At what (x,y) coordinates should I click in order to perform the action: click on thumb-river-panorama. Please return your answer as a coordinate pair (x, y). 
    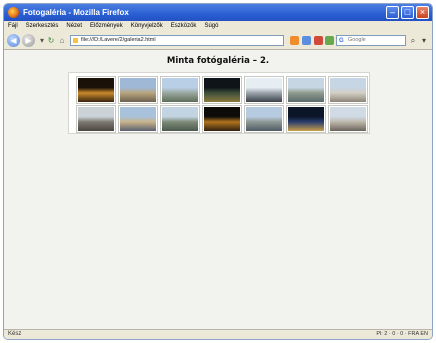
    Looking at the image, I should click on (306, 90).